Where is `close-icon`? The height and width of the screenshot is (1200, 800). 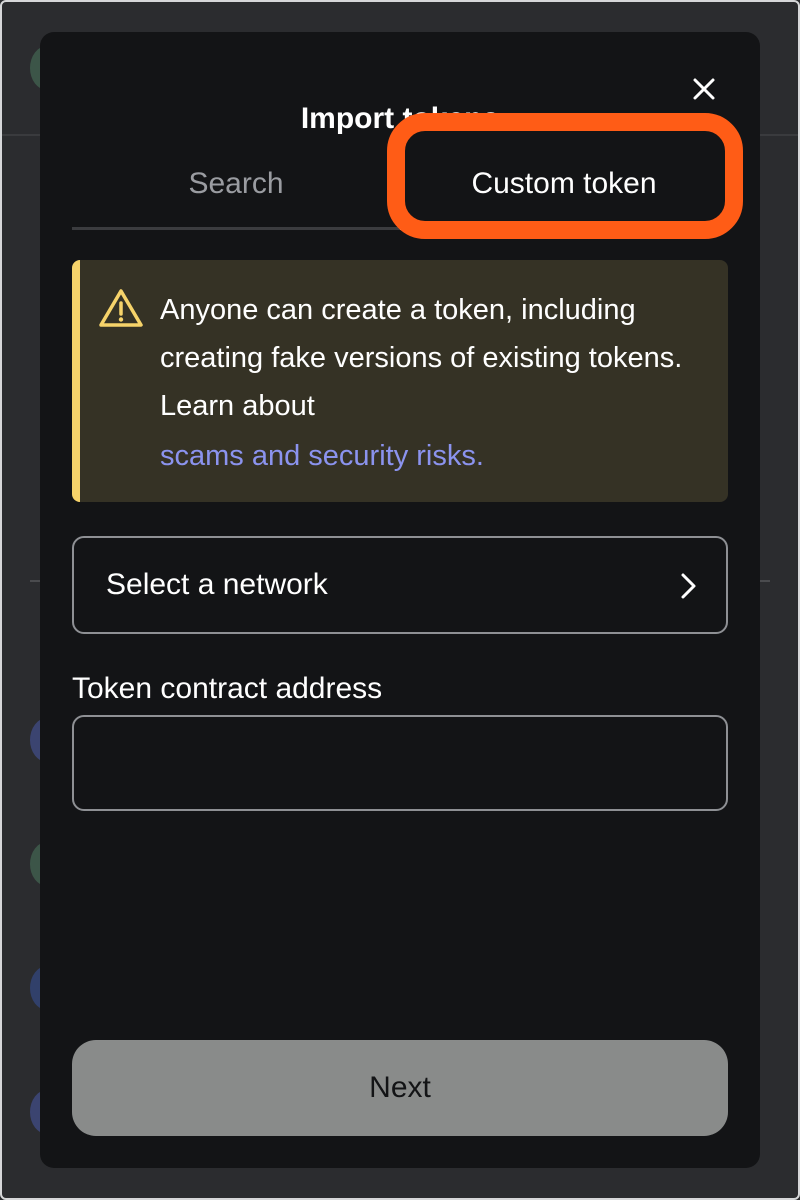 close-icon is located at coordinates (704, 89).